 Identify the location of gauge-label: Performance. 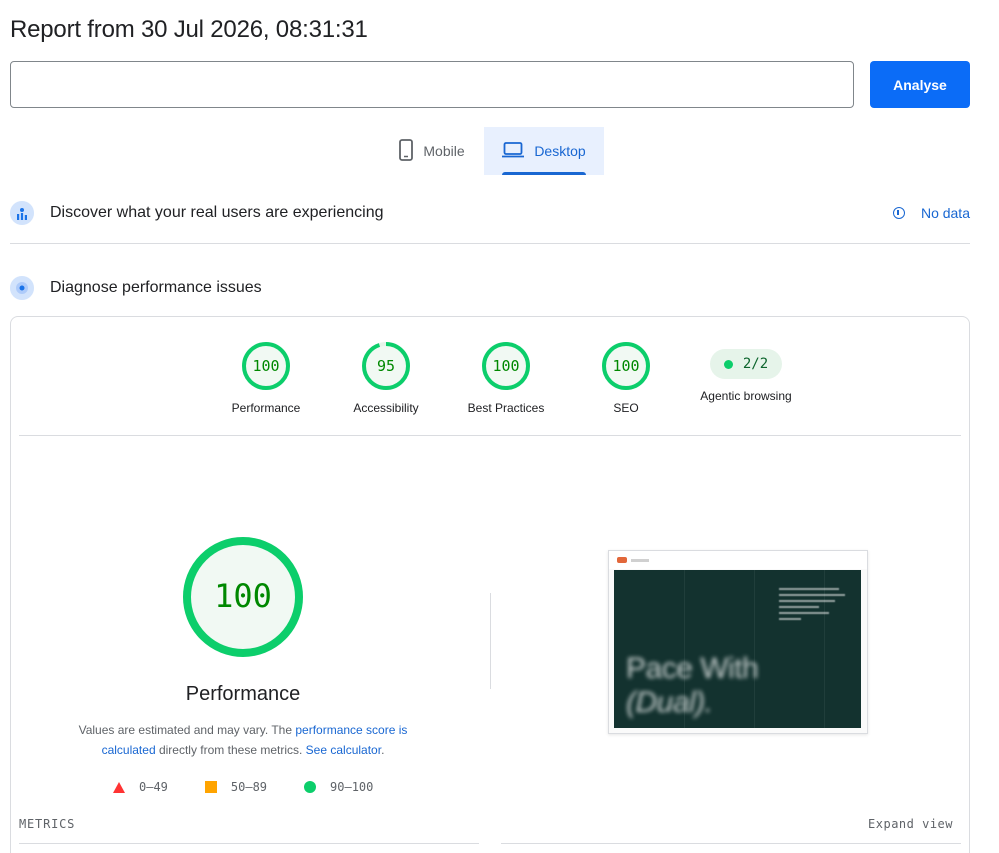
(266, 408).